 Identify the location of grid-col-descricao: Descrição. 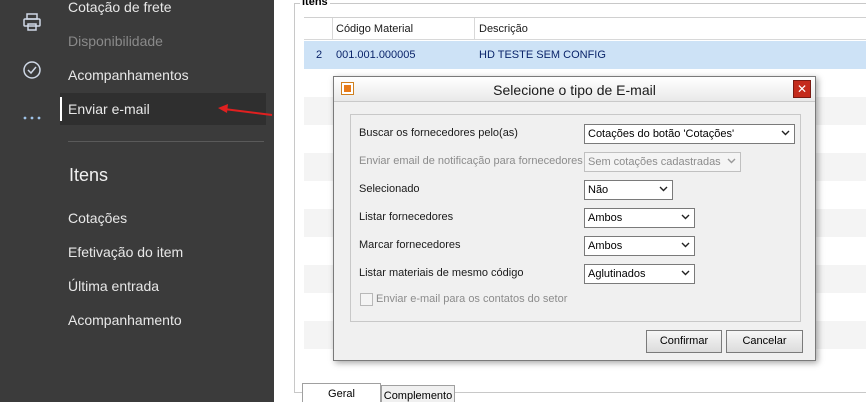
(503, 29).